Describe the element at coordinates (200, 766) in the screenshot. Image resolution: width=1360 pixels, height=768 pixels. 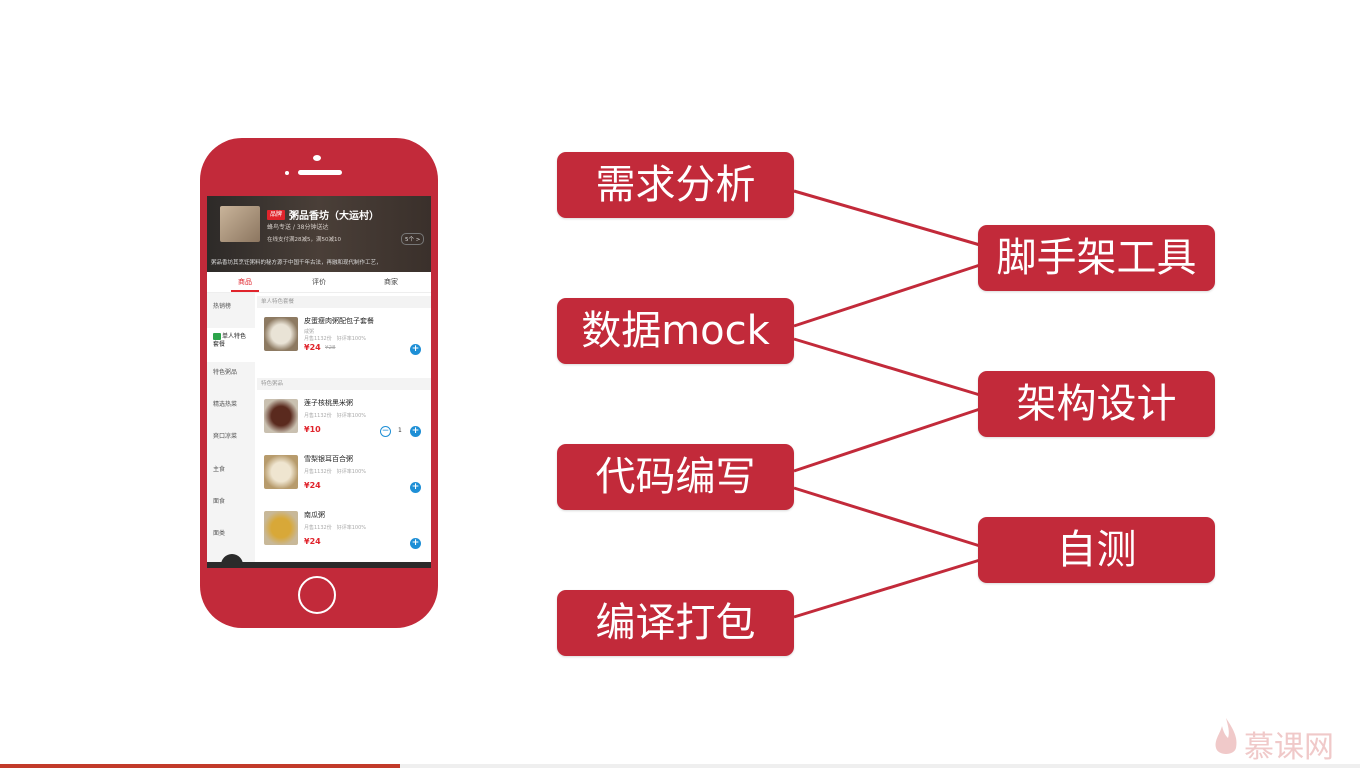
I see `progress-fill` at that location.